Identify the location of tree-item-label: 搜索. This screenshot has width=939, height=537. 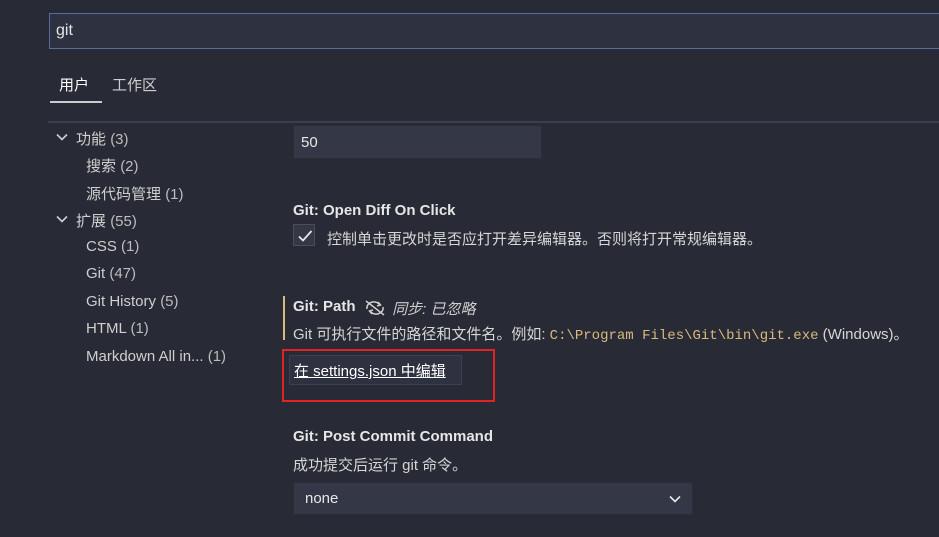
(101, 166).